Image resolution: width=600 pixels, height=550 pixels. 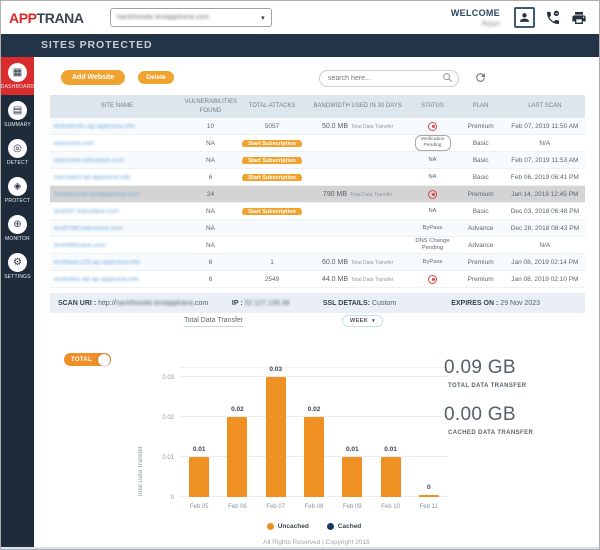 What do you see at coordinates (389, 78) in the screenshot?
I see `search-input` at bounding box center [389, 78].